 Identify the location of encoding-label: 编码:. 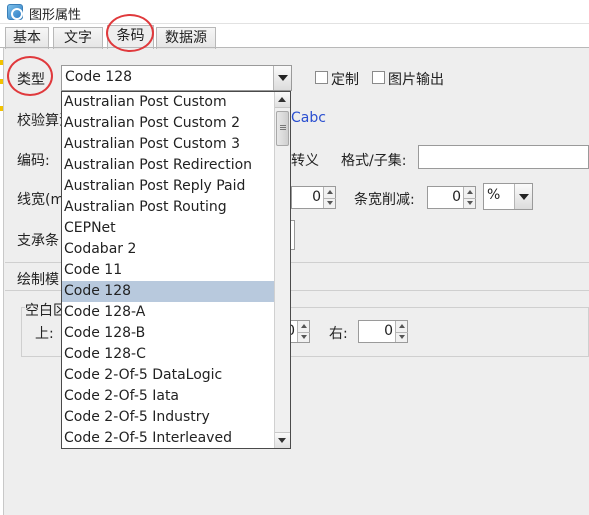
(33, 161).